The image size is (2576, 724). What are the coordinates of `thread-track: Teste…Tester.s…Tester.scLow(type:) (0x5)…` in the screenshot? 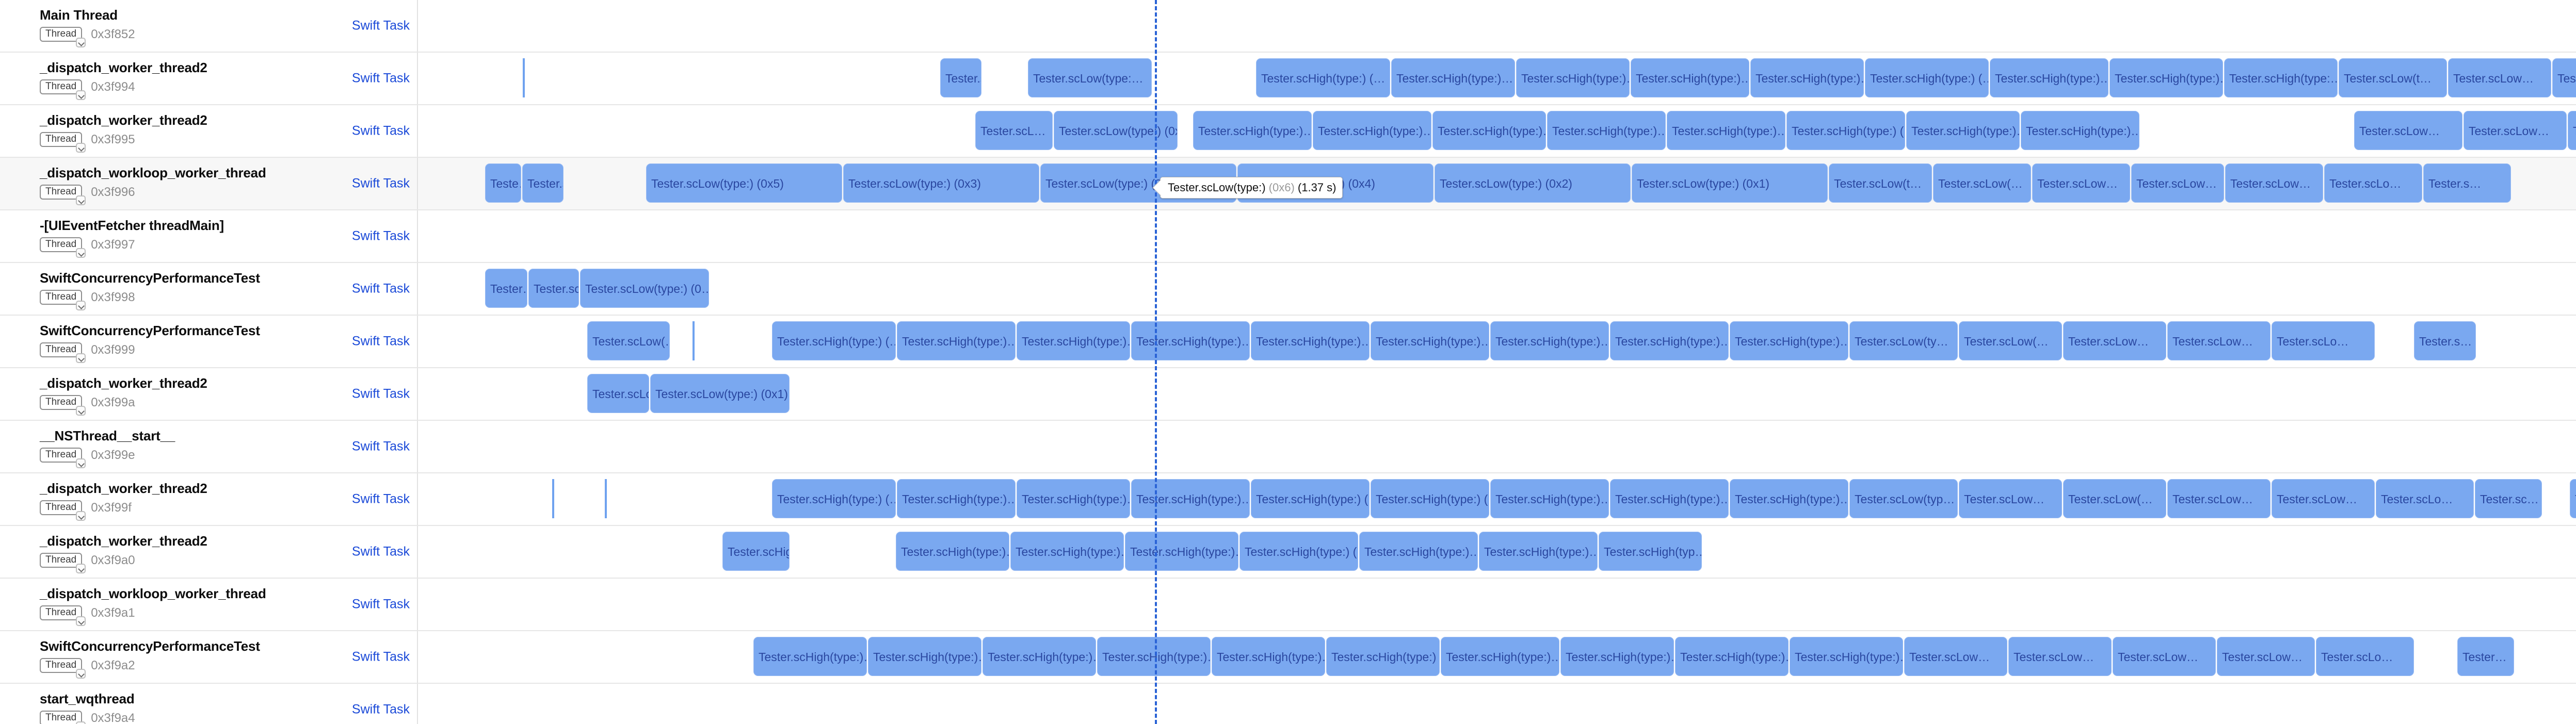 It's located at (1498, 183).